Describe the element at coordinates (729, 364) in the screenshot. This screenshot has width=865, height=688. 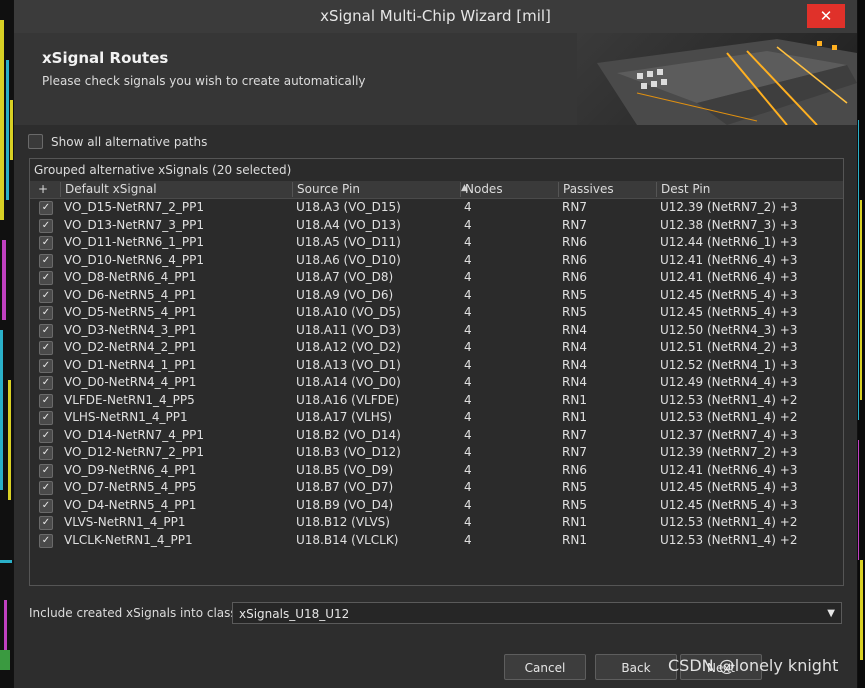
I see `row-dest-pin: U12.52 (NetRN4_1) +3` at that location.